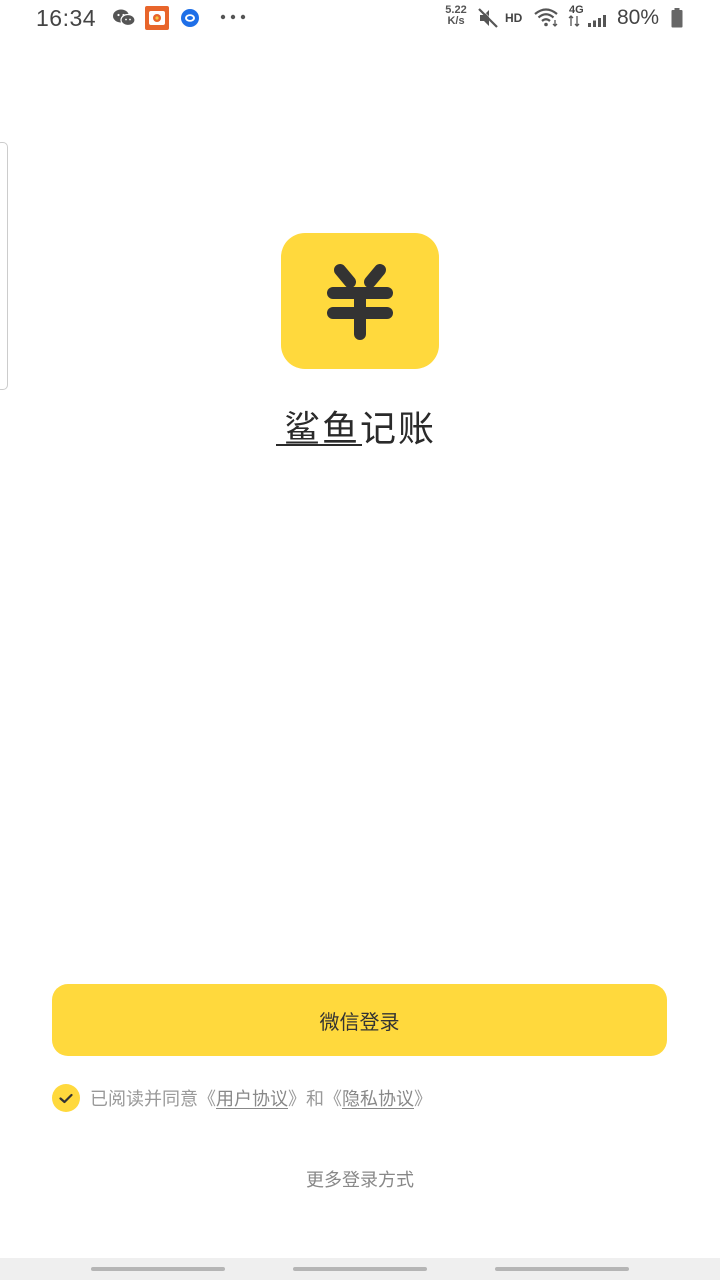 Image resolution: width=720 pixels, height=1280 pixels. Describe the element at coordinates (514, 18) in the screenshot. I see `hd-indicator: HD` at that location.